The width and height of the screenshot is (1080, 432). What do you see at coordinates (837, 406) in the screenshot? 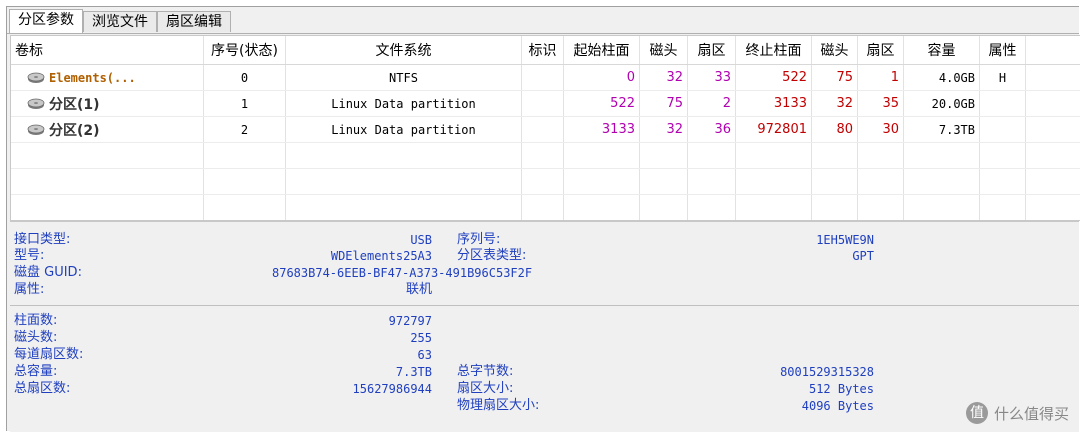
I see `physical-sector-size-value: 4096 Bytes` at bounding box center [837, 406].